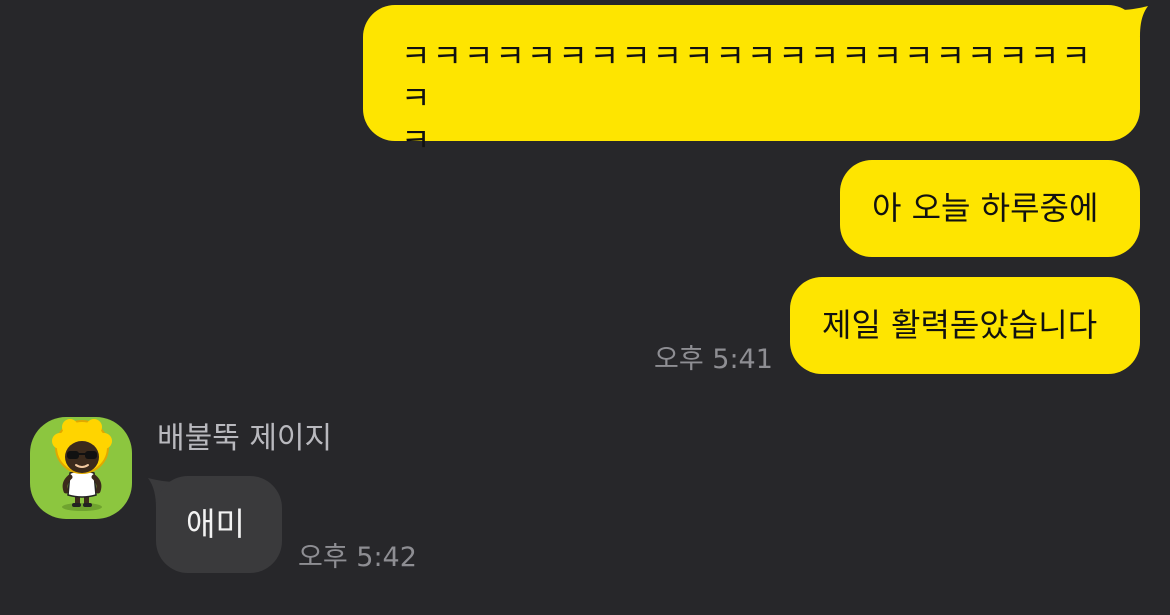  What do you see at coordinates (713, 359) in the screenshot?
I see `message-timestamp: 오후 5:41` at bounding box center [713, 359].